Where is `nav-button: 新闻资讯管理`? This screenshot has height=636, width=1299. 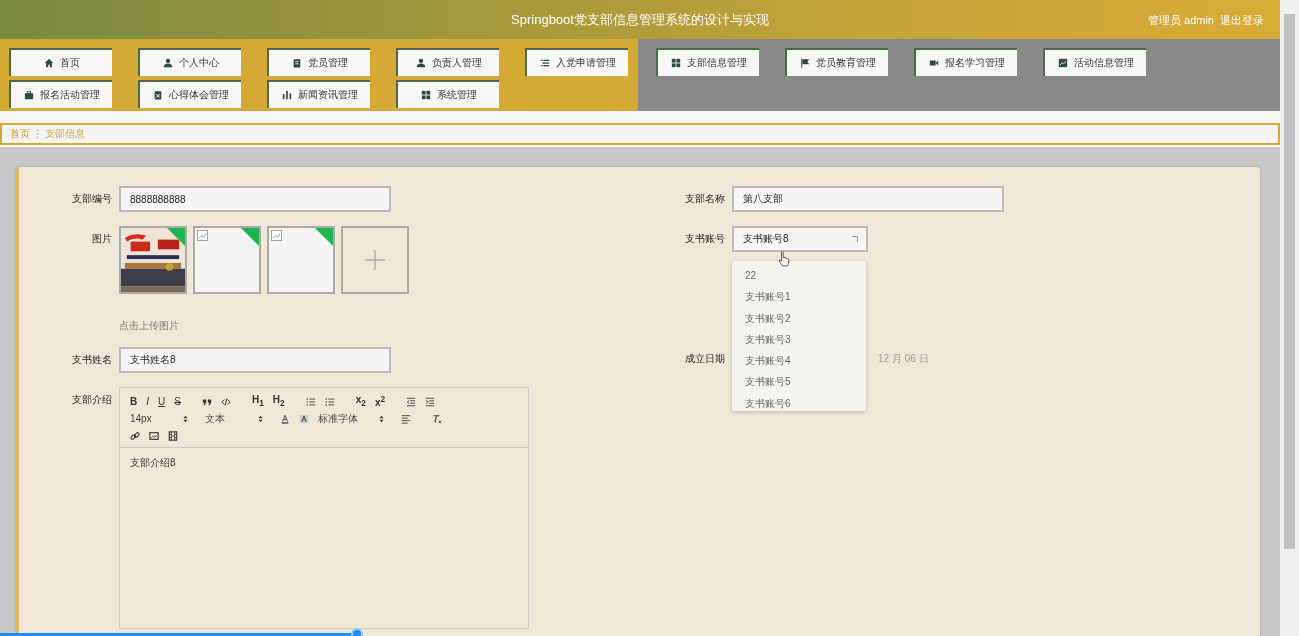 nav-button: 新闻资讯管理 is located at coordinates (318, 94).